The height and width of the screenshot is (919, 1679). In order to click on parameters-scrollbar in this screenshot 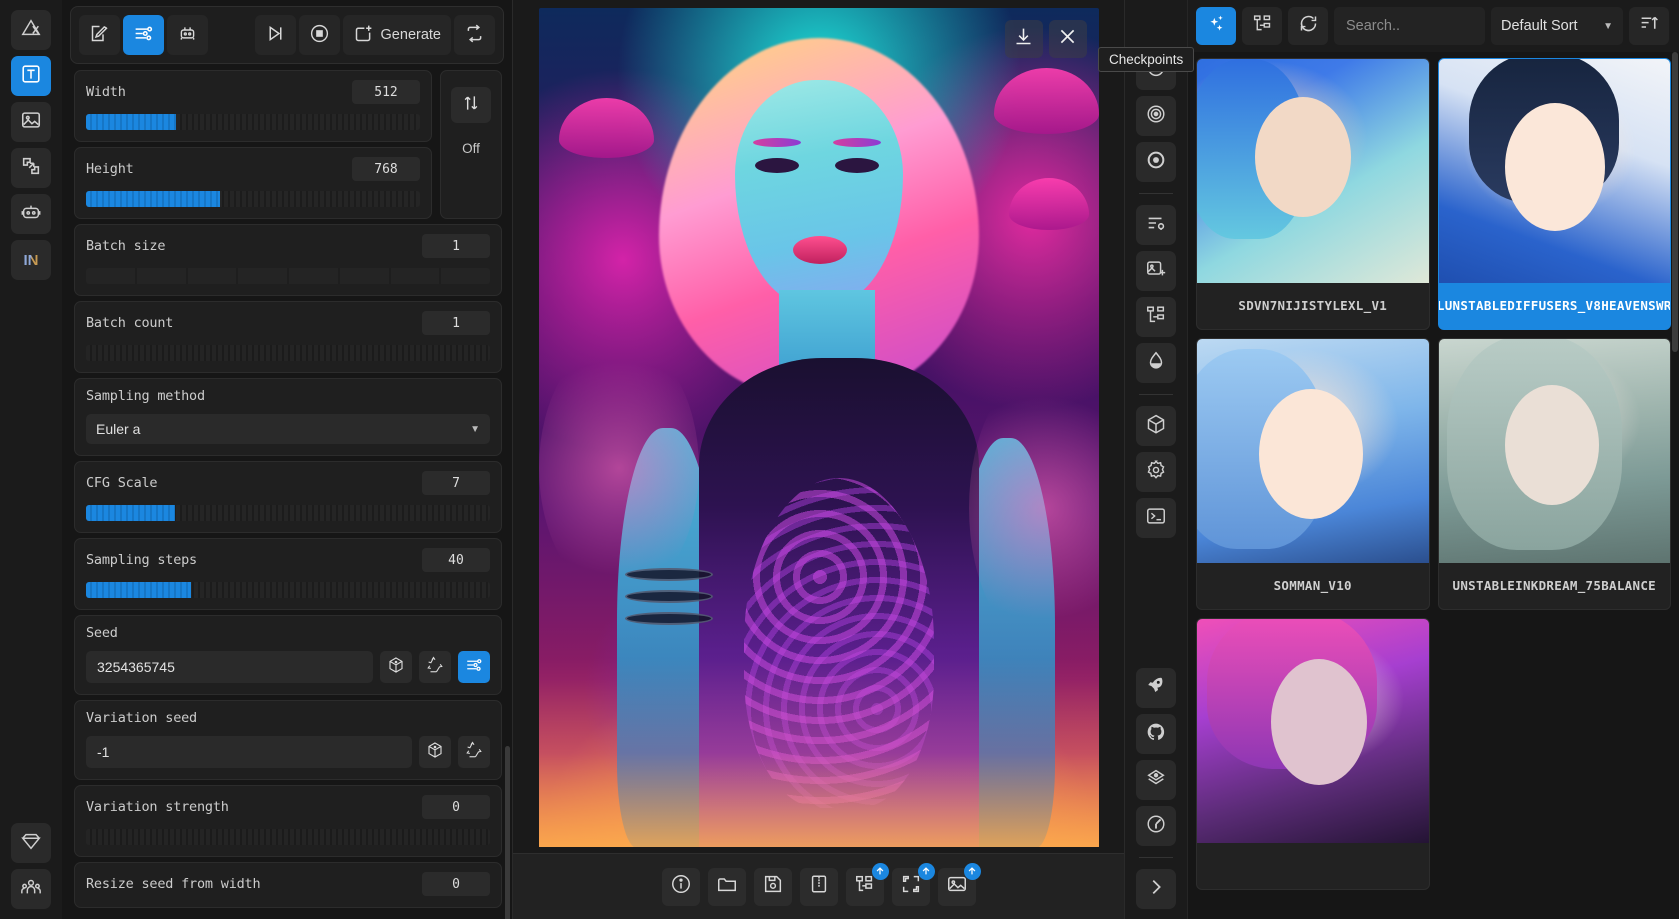, I will do `click(507, 832)`.